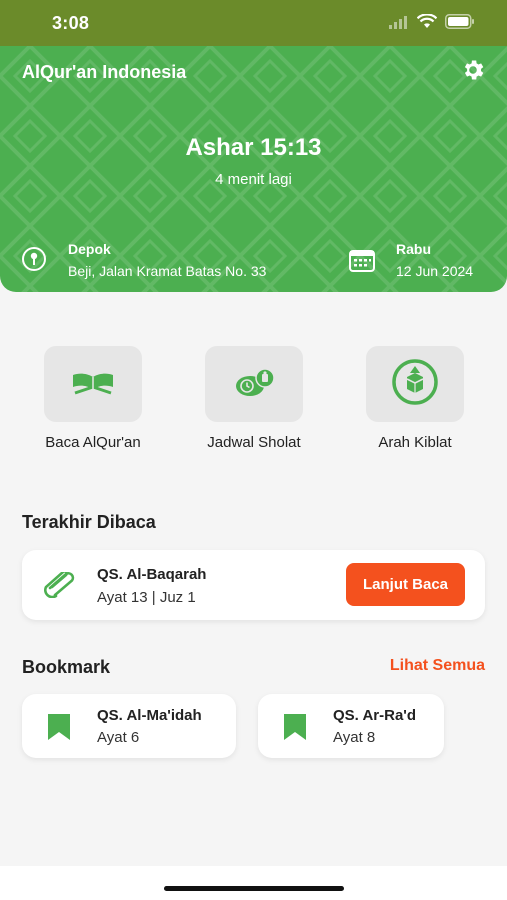 Image resolution: width=507 pixels, height=900 pixels. Describe the element at coordinates (146, 597) in the screenshot. I see `last-read-detail: Ayat 13 | Juz 1` at that location.